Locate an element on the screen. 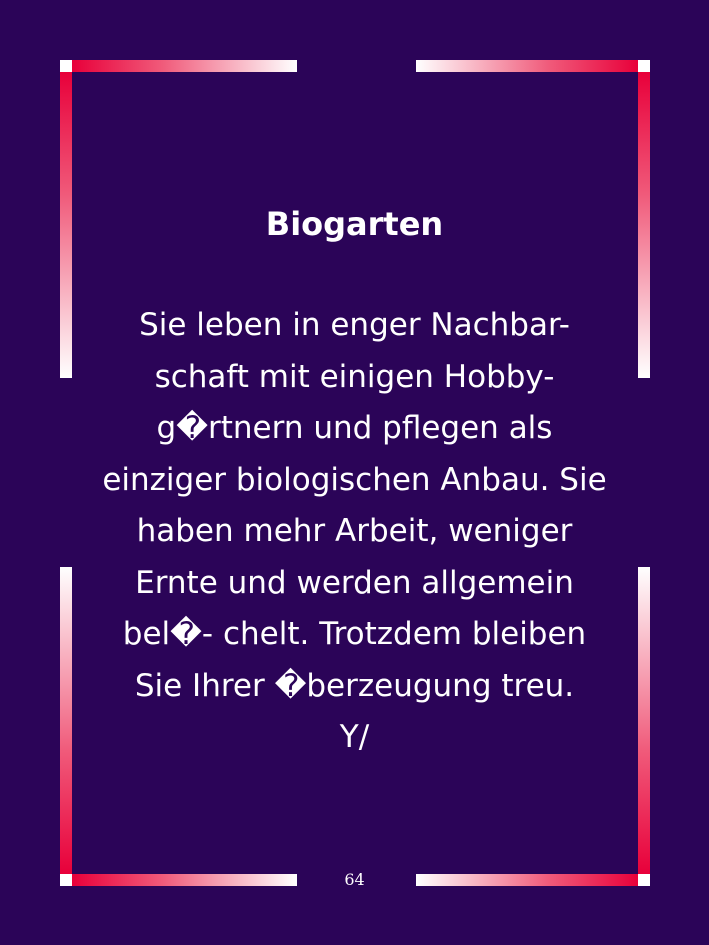 The height and width of the screenshot is (945, 709). frame-corner-top-left is located at coordinates (66, 66).